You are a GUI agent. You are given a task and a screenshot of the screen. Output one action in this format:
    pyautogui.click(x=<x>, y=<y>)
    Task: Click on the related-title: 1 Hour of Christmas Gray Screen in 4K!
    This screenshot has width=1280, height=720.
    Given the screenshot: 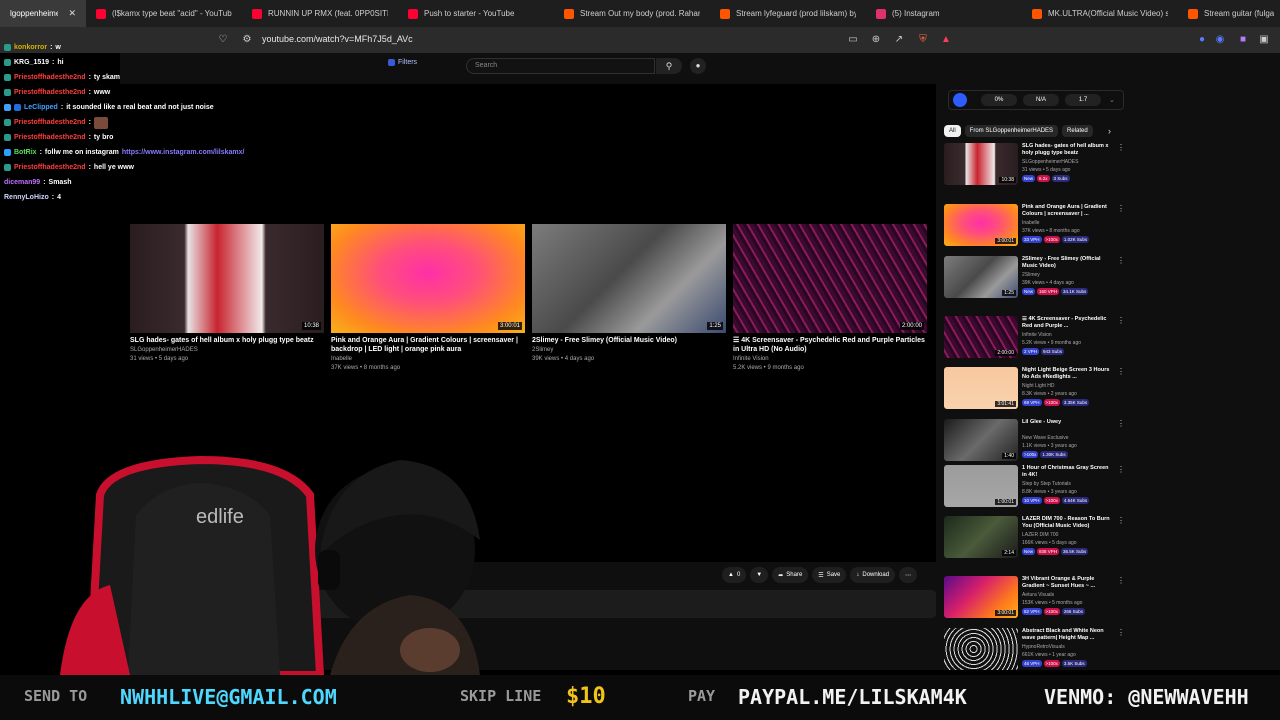 What is the action you would take?
    pyautogui.click(x=1068, y=472)
    